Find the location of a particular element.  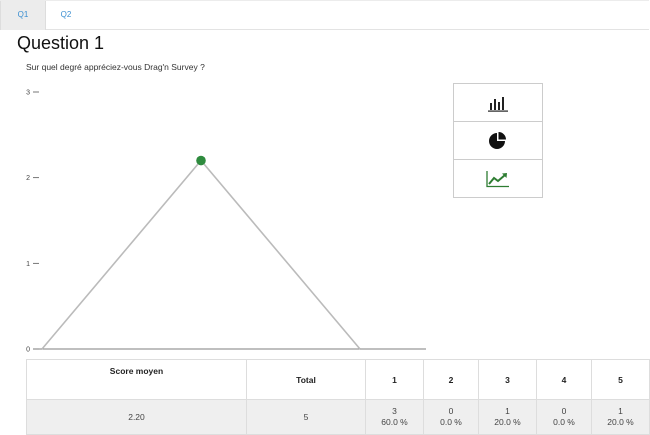

pie-chart-icon is located at coordinates (497, 140).